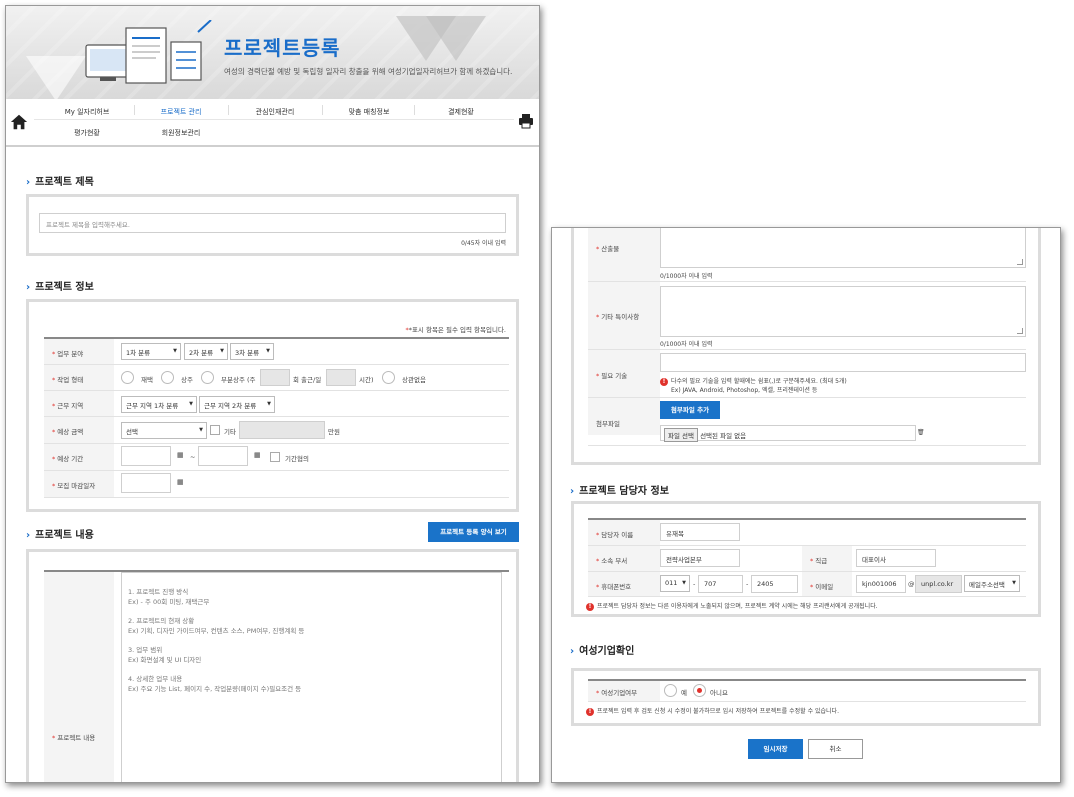 Image resolution: width=1074 pixels, height=797 pixels. What do you see at coordinates (461, 112) in the screenshot?
I see `nav-item-payment: 결제현황` at bounding box center [461, 112].